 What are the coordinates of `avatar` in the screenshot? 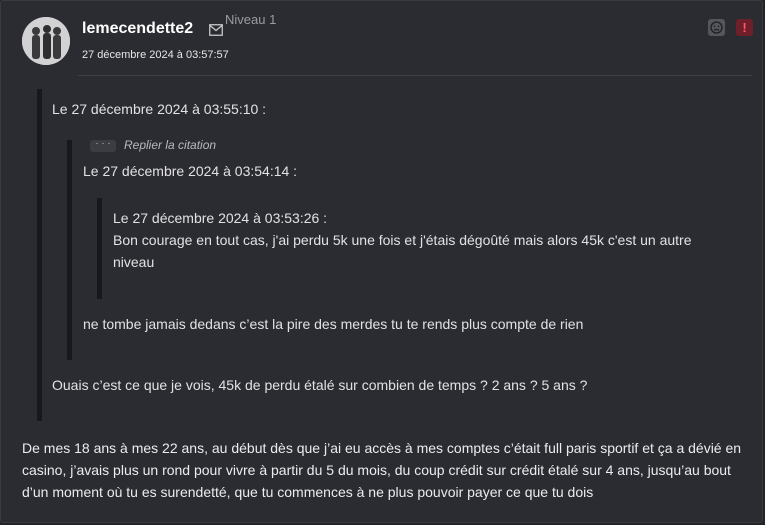 It's located at (46, 41).